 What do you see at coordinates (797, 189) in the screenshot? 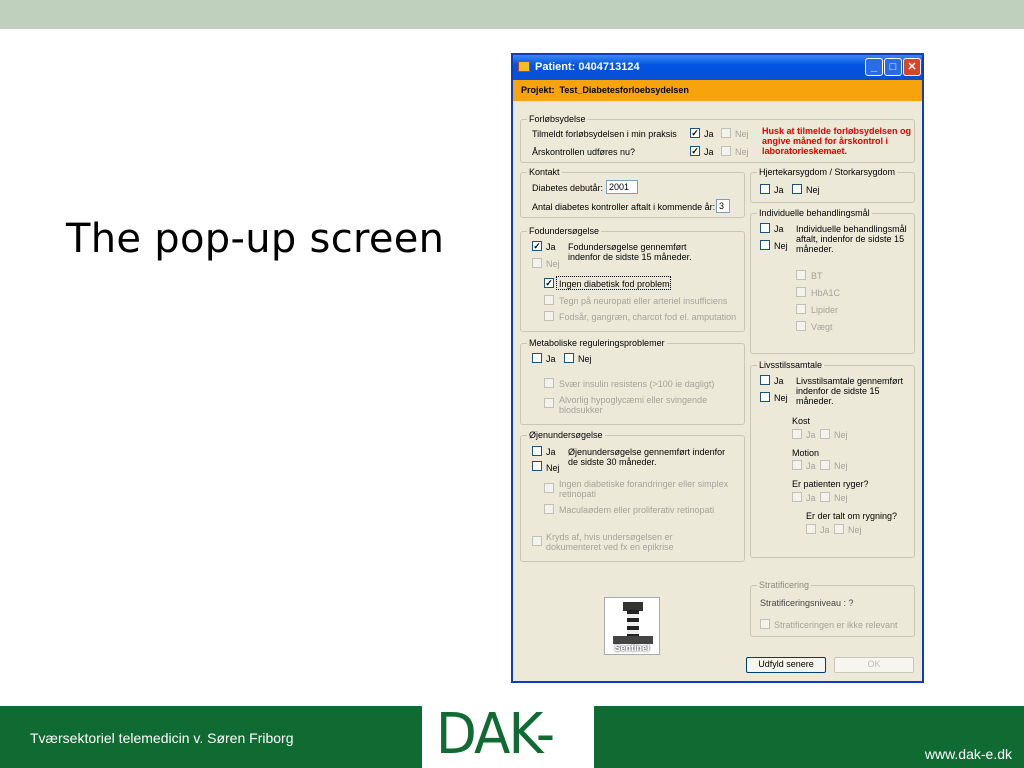
I see `hjerte-nej-checkbox` at bounding box center [797, 189].